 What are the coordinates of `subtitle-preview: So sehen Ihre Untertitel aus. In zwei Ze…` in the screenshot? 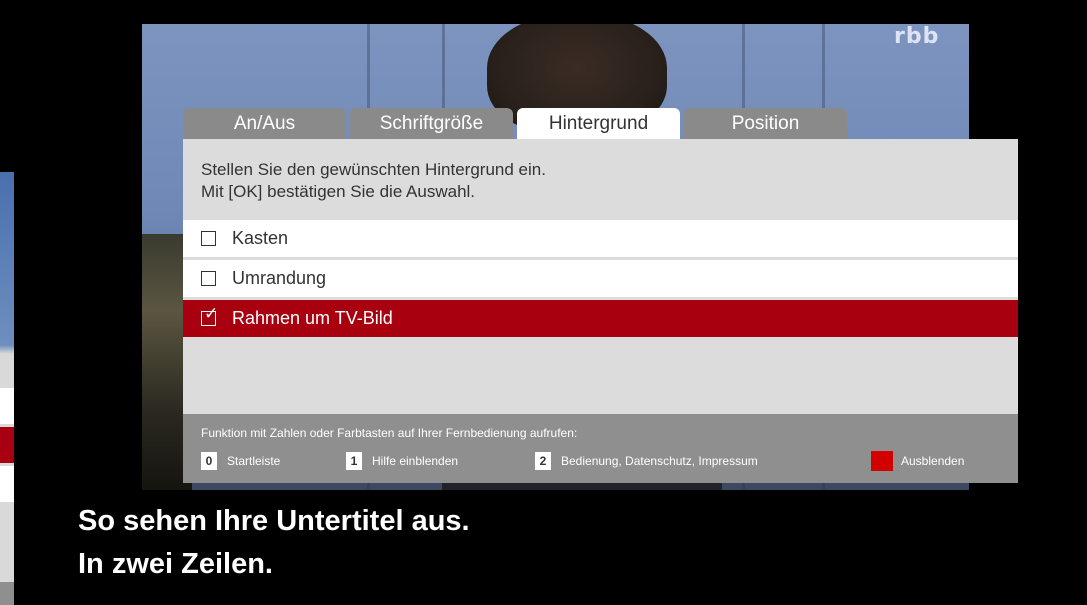 It's located at (274, 543).